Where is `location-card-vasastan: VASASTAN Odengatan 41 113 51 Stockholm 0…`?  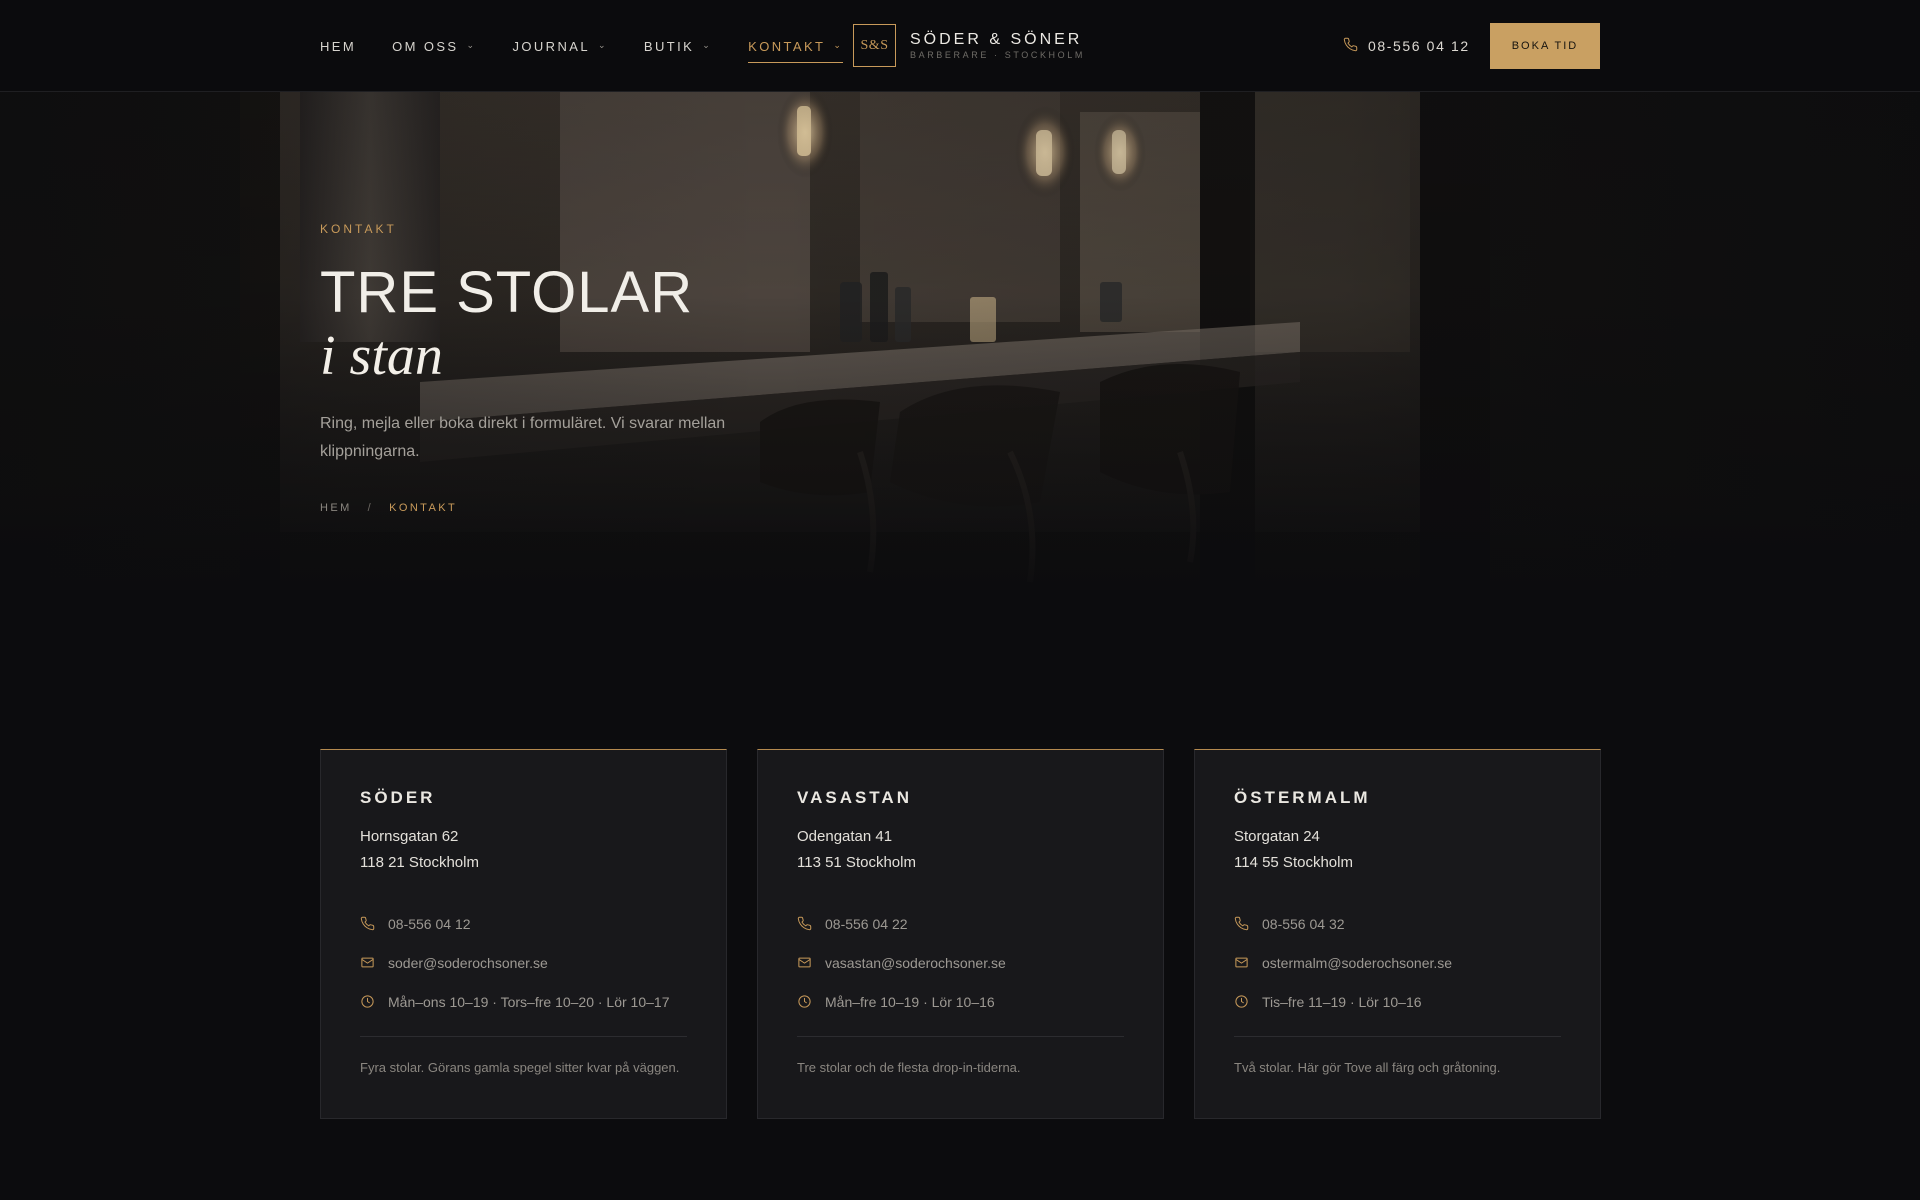 location-card-vasastan: VASASTAN Odengatan 41 113 51 Stockholm 0… is located at coordinates (960, 934).